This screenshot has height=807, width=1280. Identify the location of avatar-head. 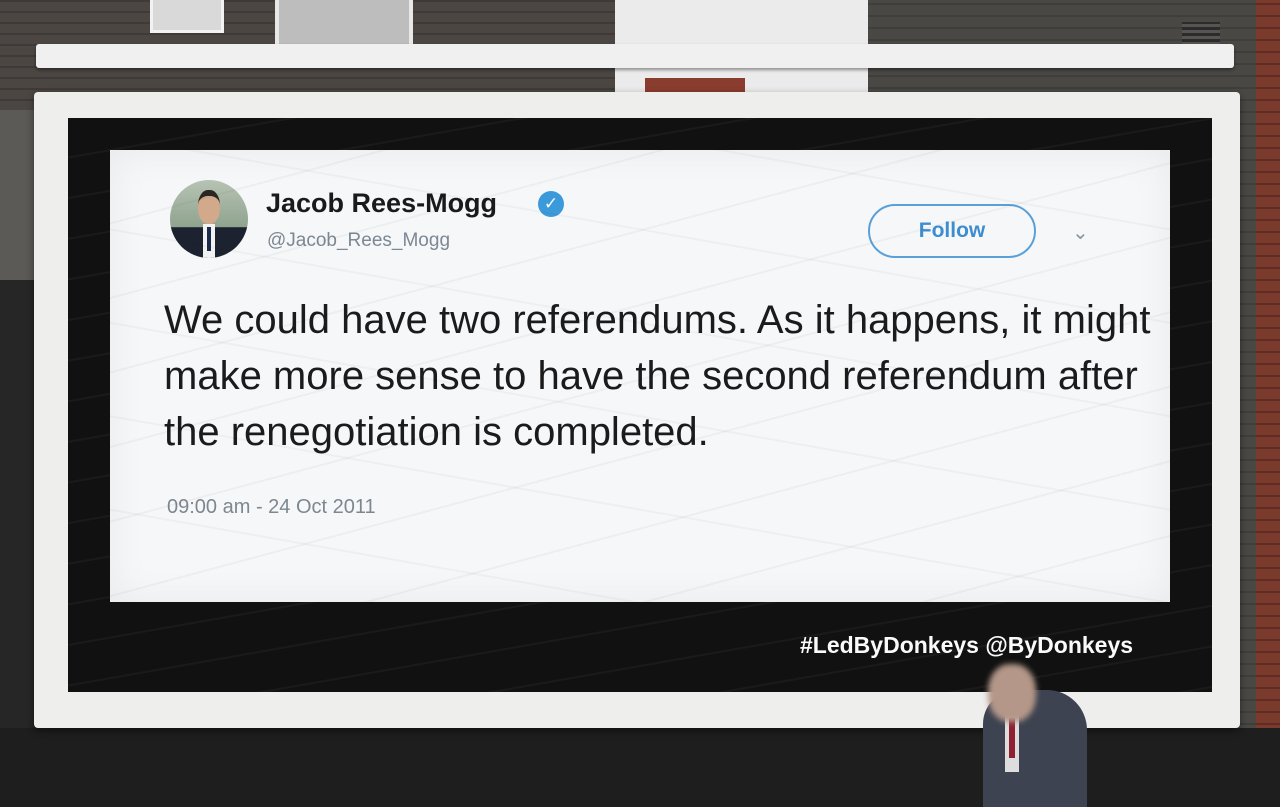
(209, 207).